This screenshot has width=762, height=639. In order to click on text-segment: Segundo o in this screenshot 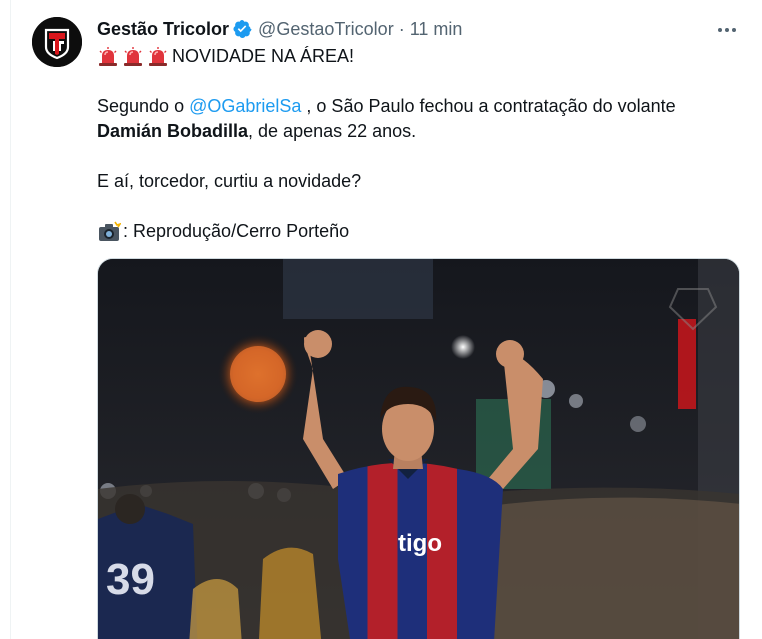, I will do `click(143, 106)`.